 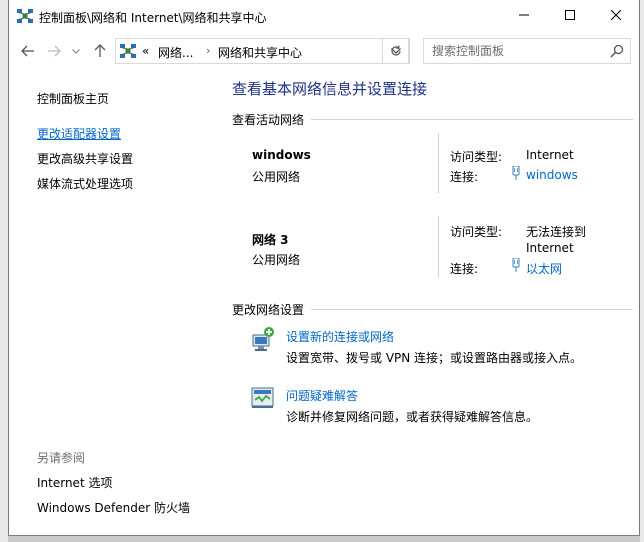 What do you see at coordinates (270, 240) in the screenshot?
I see `network-name: 网络 3` at bounding box center [270, 240].